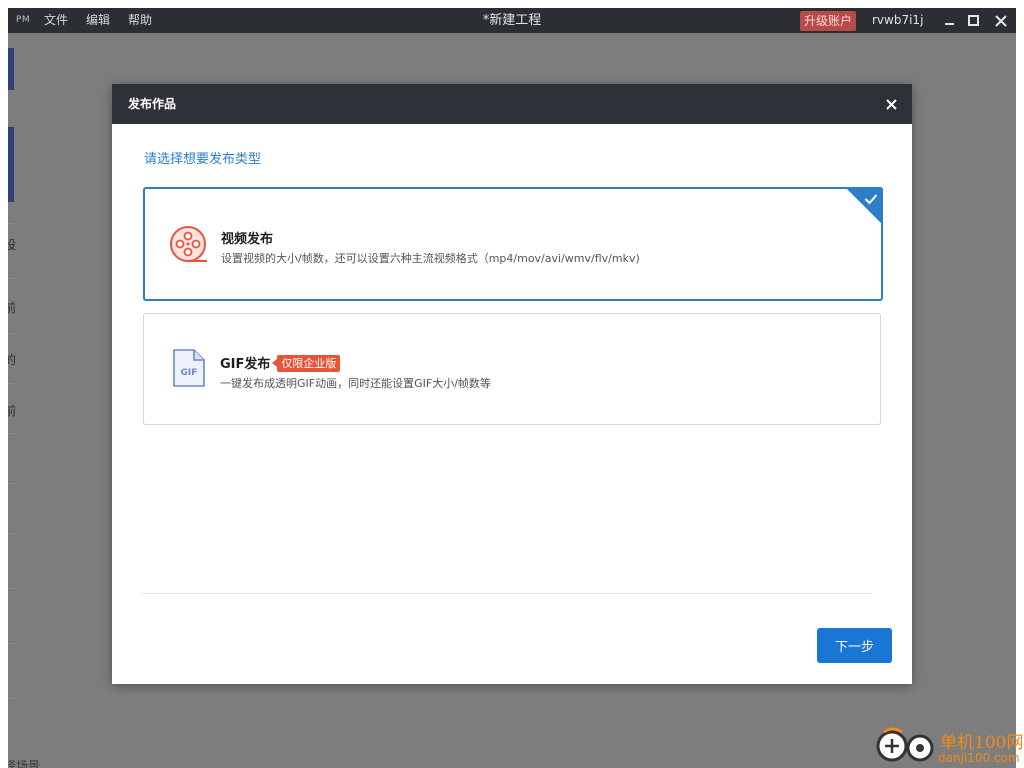 The width and height of the screenshot is (1024, 768). What do you see at coordinates (245, 364) in the screenshot?
I see `option-title-text: GIF发布` at bounding box center [245, 364].